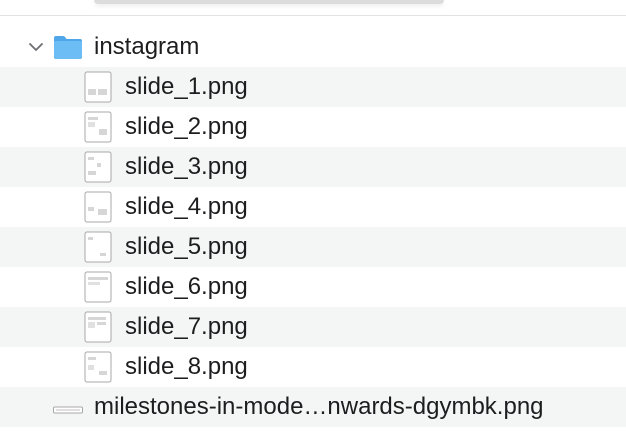  I want to click on root-file-row: milestones-in-mode…nwards-dgymbk.png, so click(313, 407).